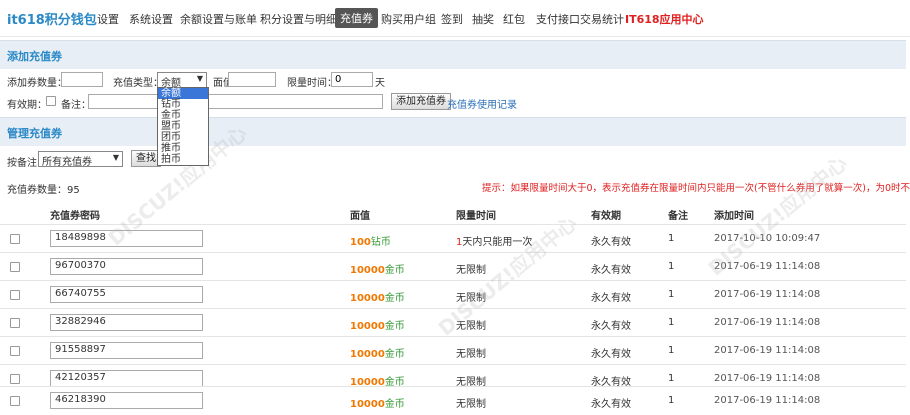 Image resolution: width=910 pixels, height=415 pixels. What do you see at coordinates (43, 190) in the screenshot?
I see `voucher-count: 充值券数量：95` at bounding box center [43, 190].